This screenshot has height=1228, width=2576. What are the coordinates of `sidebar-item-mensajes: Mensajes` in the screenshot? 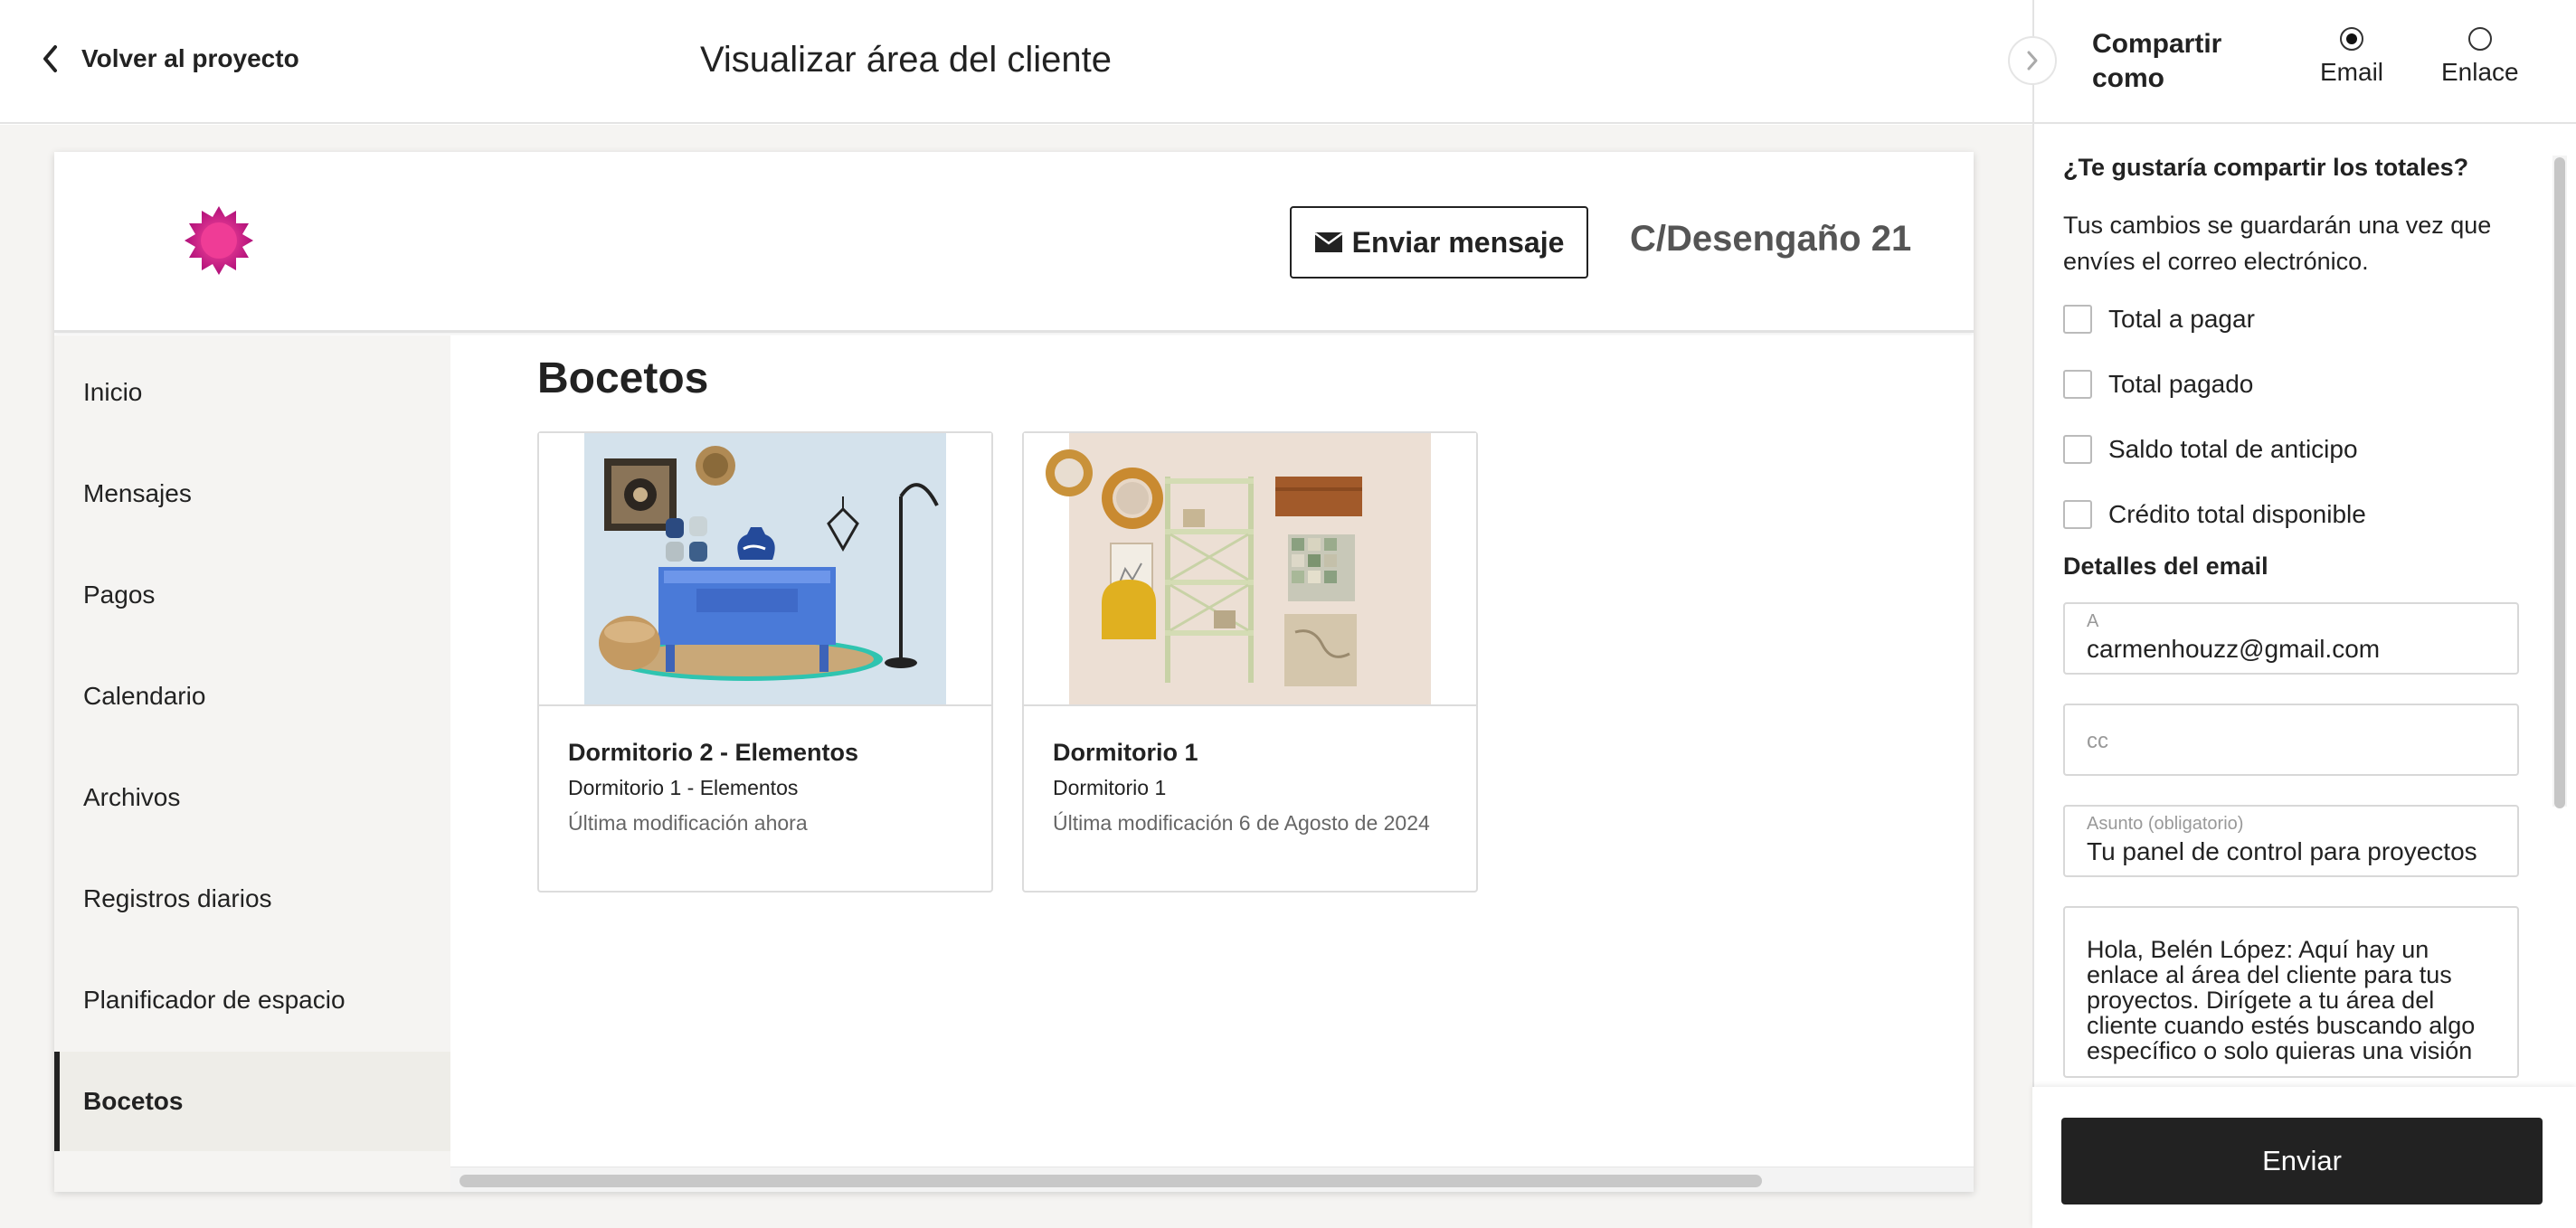 It's located at (252, 493).